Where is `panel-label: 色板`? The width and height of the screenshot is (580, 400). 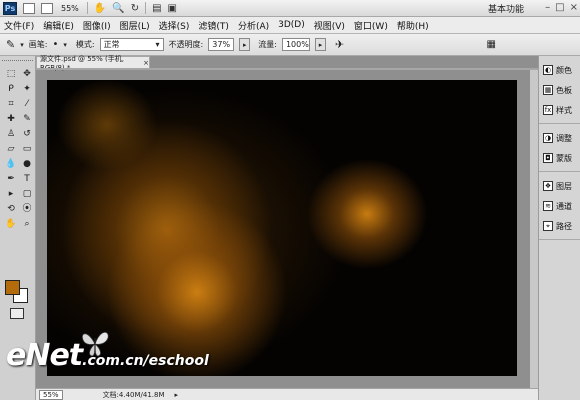 panel-label: 色板 is located at coordinates (564, 90).